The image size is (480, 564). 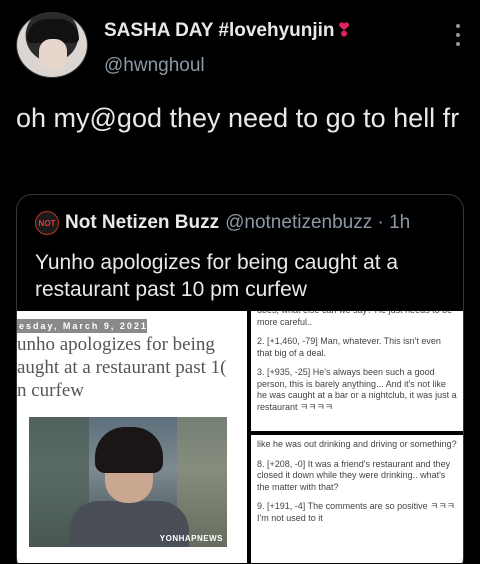 What do you see at coordinates (238, 118) in the screenshot?
I see `tweet-text: oh my@god they need to go to hell fr` at bounding box center [238, 118].